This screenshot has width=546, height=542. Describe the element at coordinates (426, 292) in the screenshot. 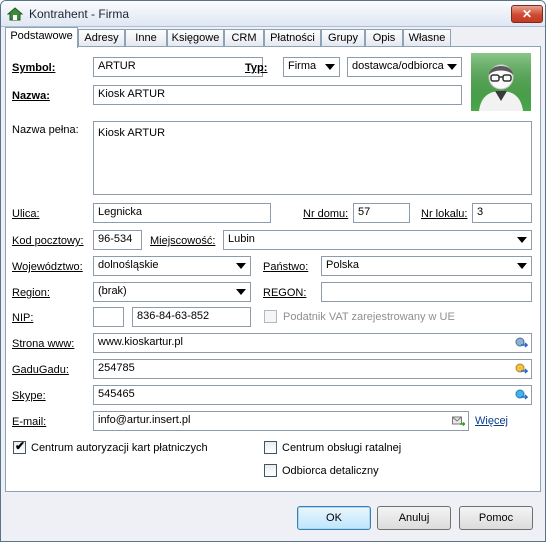

I see `regon-field` at that location.